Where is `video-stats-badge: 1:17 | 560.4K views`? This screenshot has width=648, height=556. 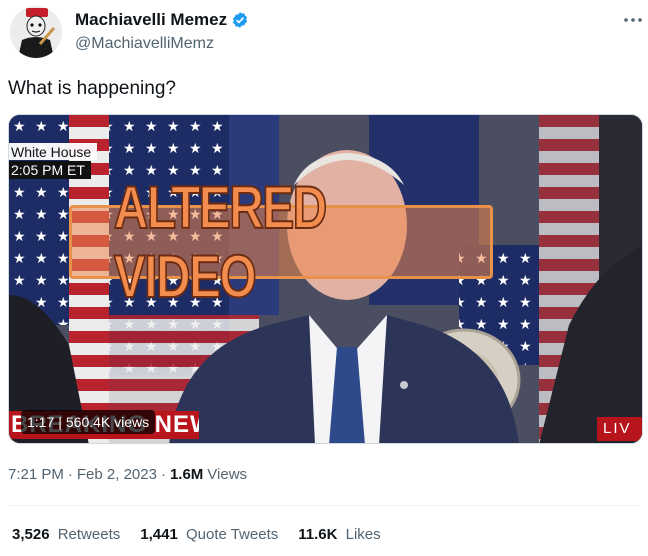 video-stats-badge: 1:17 | 560.4K views is located at coordinates (88, 422).